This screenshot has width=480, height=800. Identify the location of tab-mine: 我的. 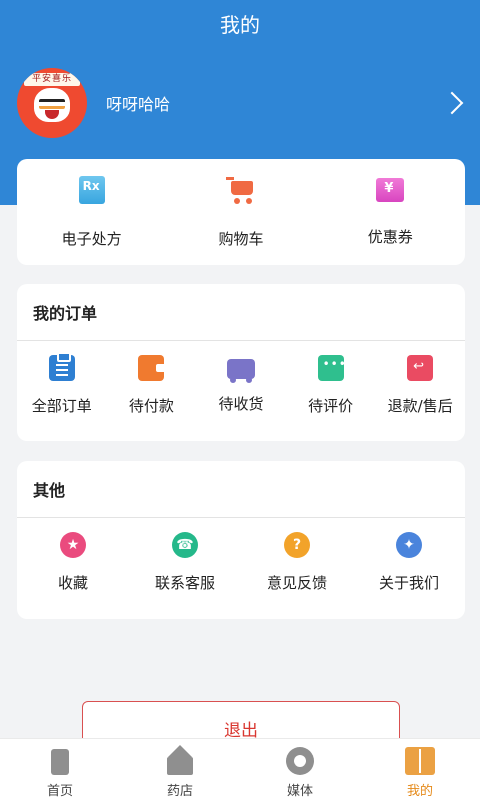
(420, 769).